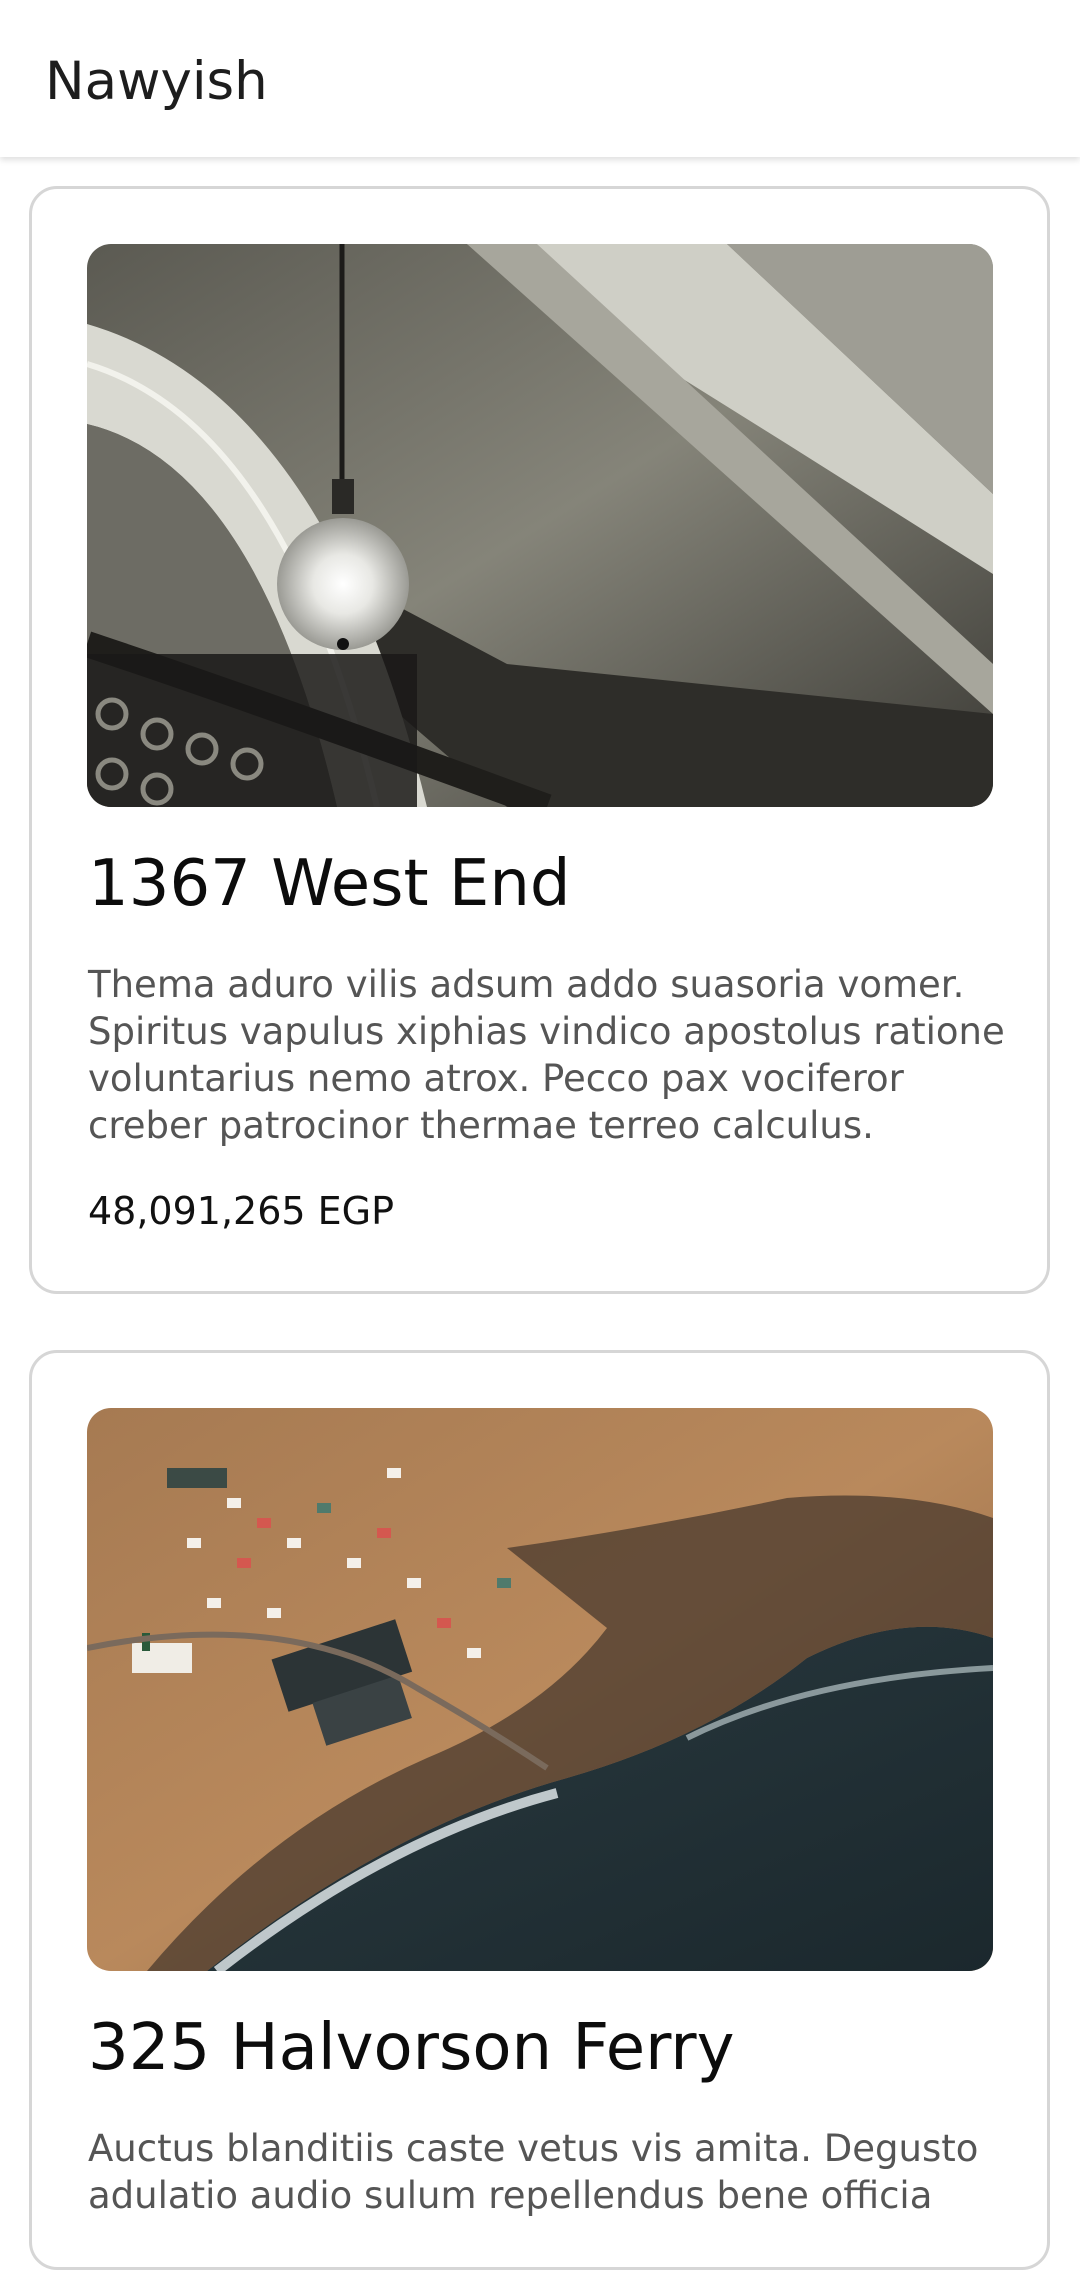 The image size is (1080, 2270). What do you see at coordinates (411, 2048) in the screenshot?
I see `listing-title: 325 Halvorson Ferry` at bounding box center [411, 2048].